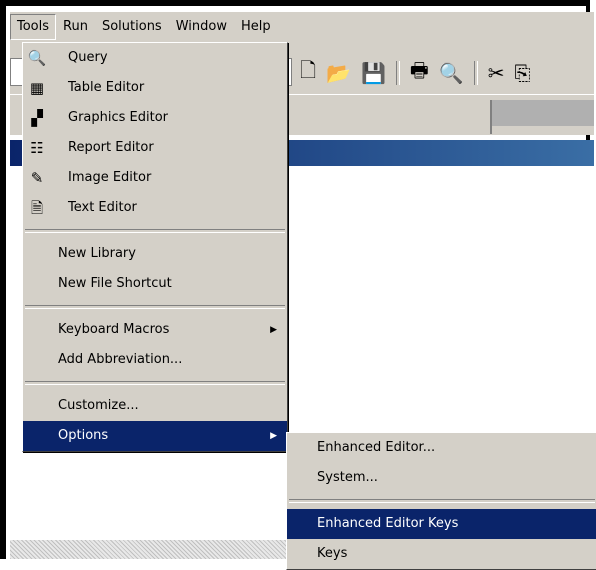 The height and width of the screenshot is (570, 596). Describe the element at coordinates (201, 27) in the screenshot. I see `menu-window: Window` at that location.